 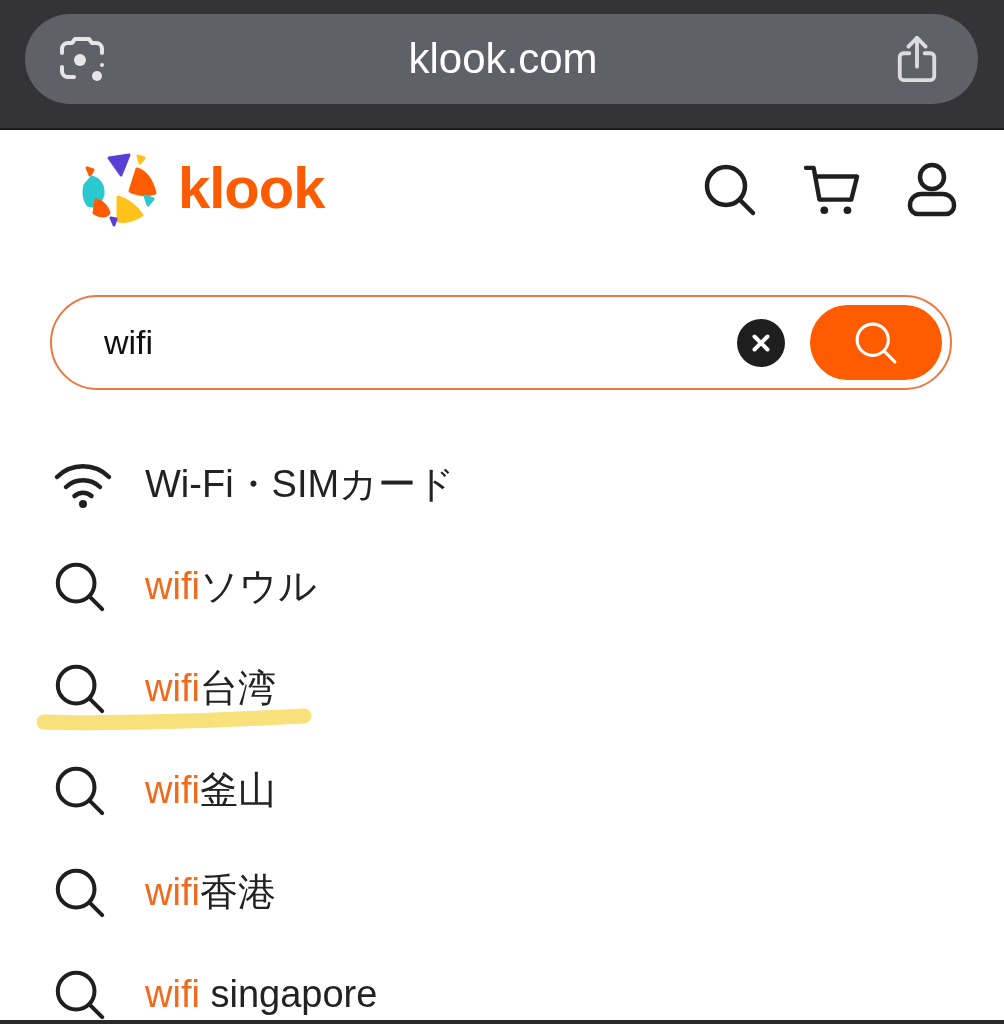 What do you see at coordinates (300, 485) in the screenshot?
I see `category-link: Wi-Fi・SIMカード` at bounding box center [300, 485].